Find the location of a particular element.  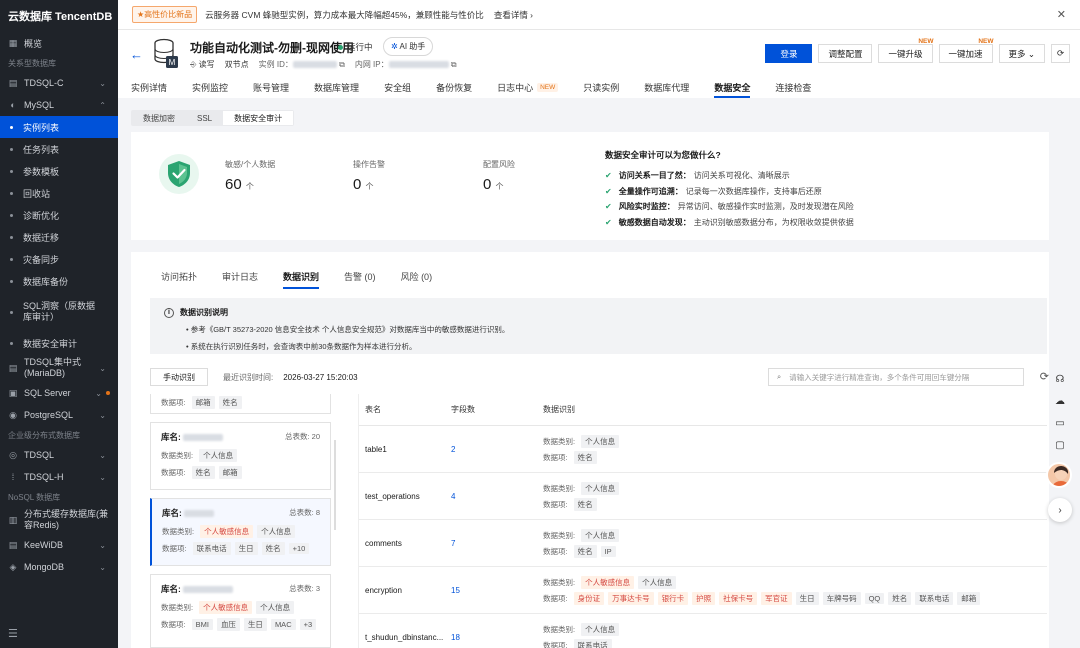

tab-connection-check: 连接检查 is located at coordinates (793, 87).